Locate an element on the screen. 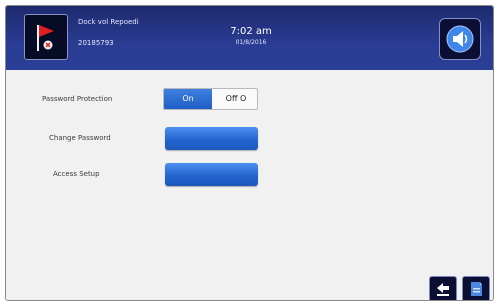 This screenshot has width=499, height=306. bookmark-icon is located at coordinates (476, 289).